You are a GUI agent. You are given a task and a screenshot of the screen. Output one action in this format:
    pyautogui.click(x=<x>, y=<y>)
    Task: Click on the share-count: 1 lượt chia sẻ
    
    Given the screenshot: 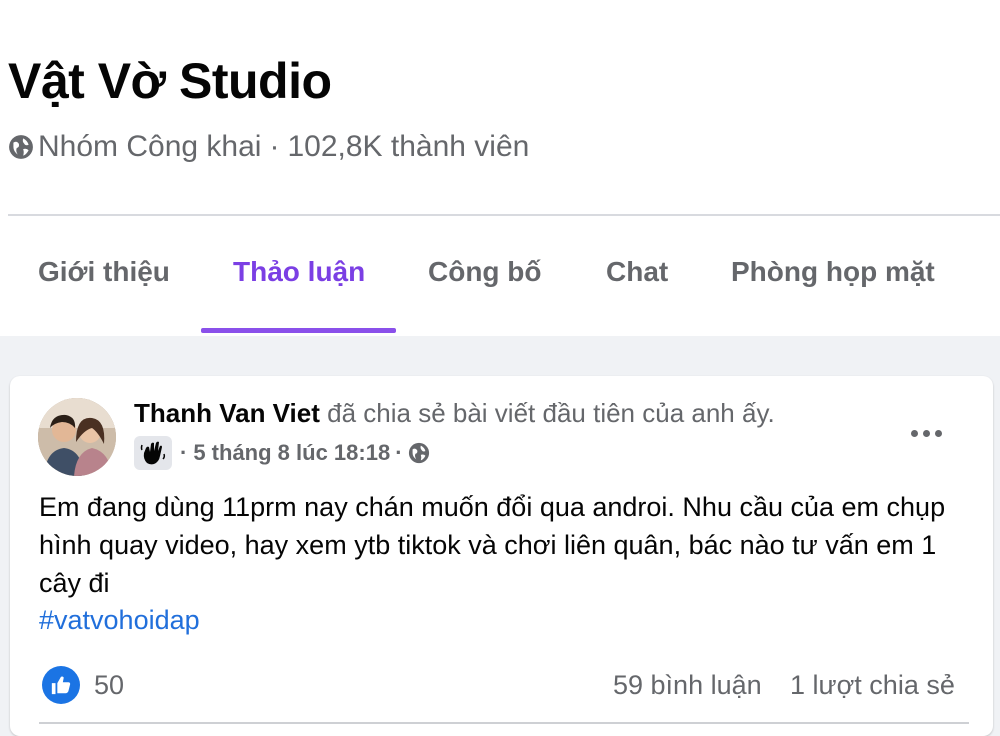 What is the action you would take?
    pyautogui.click(x=872, y=685)
    